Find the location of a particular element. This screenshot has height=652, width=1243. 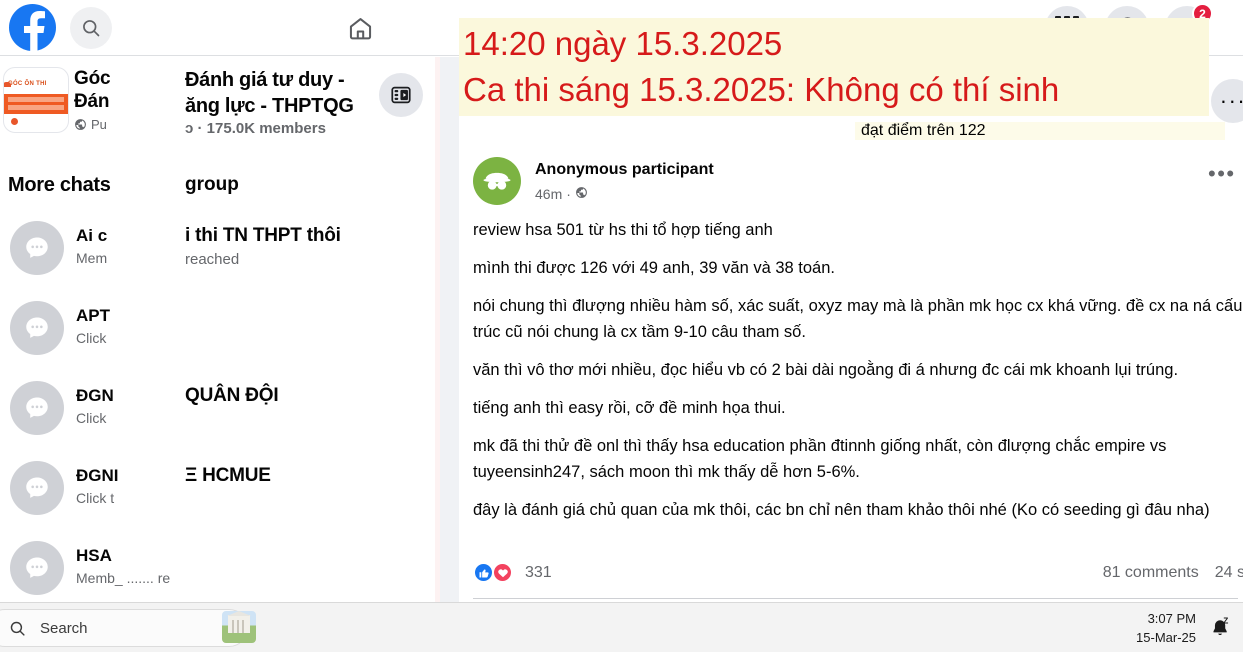

group-members-count: ɔ · 175.0K members is located at coordinates (255, 128).